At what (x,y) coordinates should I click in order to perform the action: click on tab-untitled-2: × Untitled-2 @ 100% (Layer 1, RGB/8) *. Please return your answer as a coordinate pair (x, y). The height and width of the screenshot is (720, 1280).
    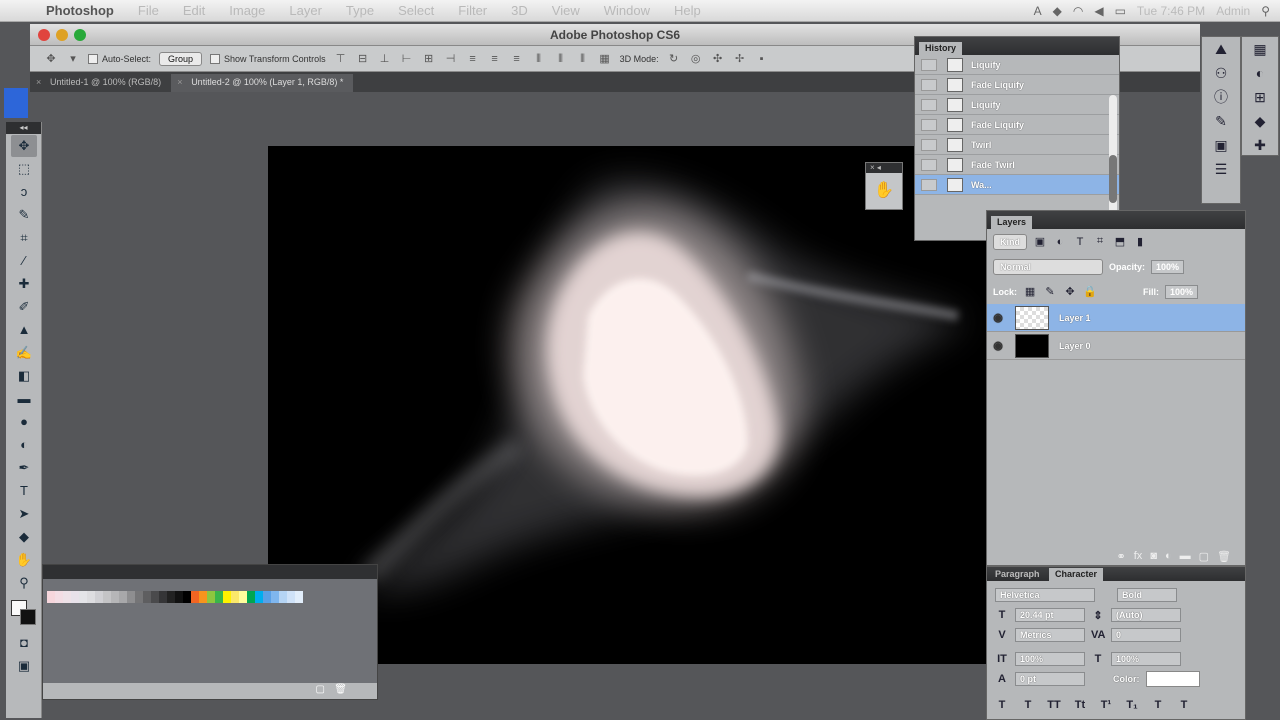
    Looking at the image, I should click on (262, 83).